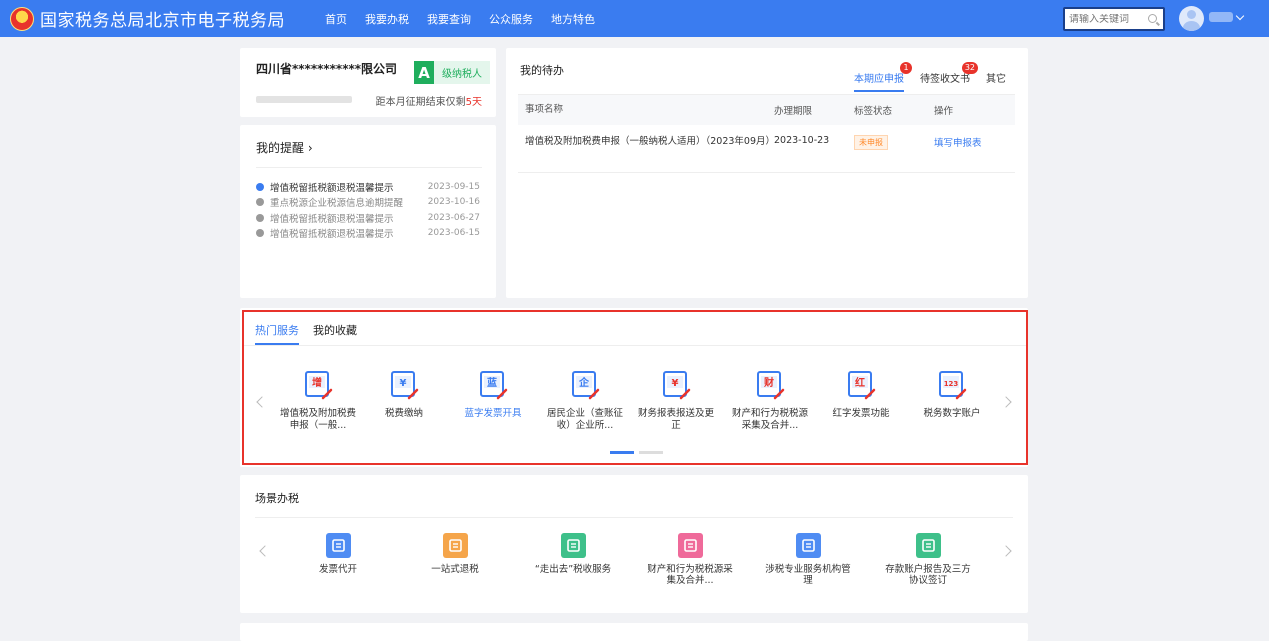 The width and height of the screenshot is (1269, 641). Describe the element at coordinates (387, 19) in the screenshot. I see `nav-do-tax: 我要办税` at that location.